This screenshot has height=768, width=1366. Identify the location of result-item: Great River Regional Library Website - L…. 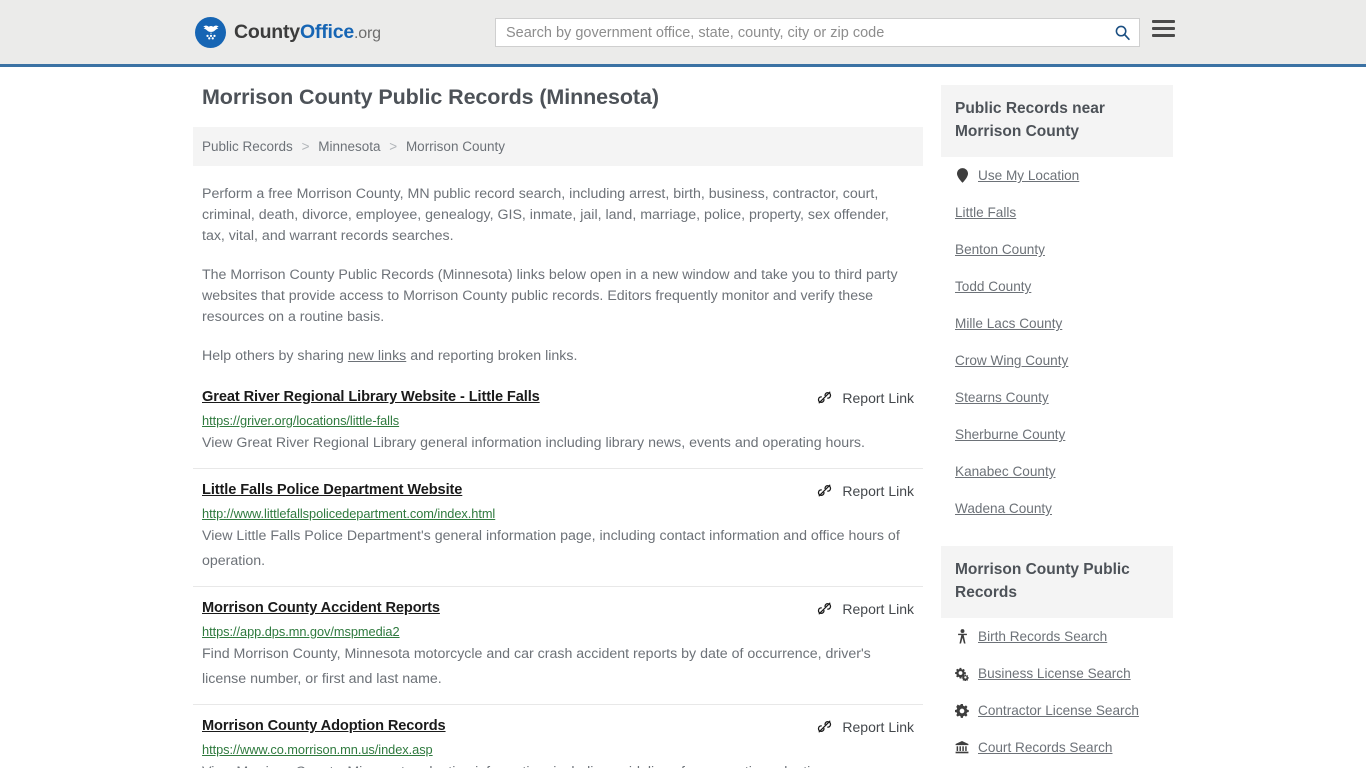
(558, 429).